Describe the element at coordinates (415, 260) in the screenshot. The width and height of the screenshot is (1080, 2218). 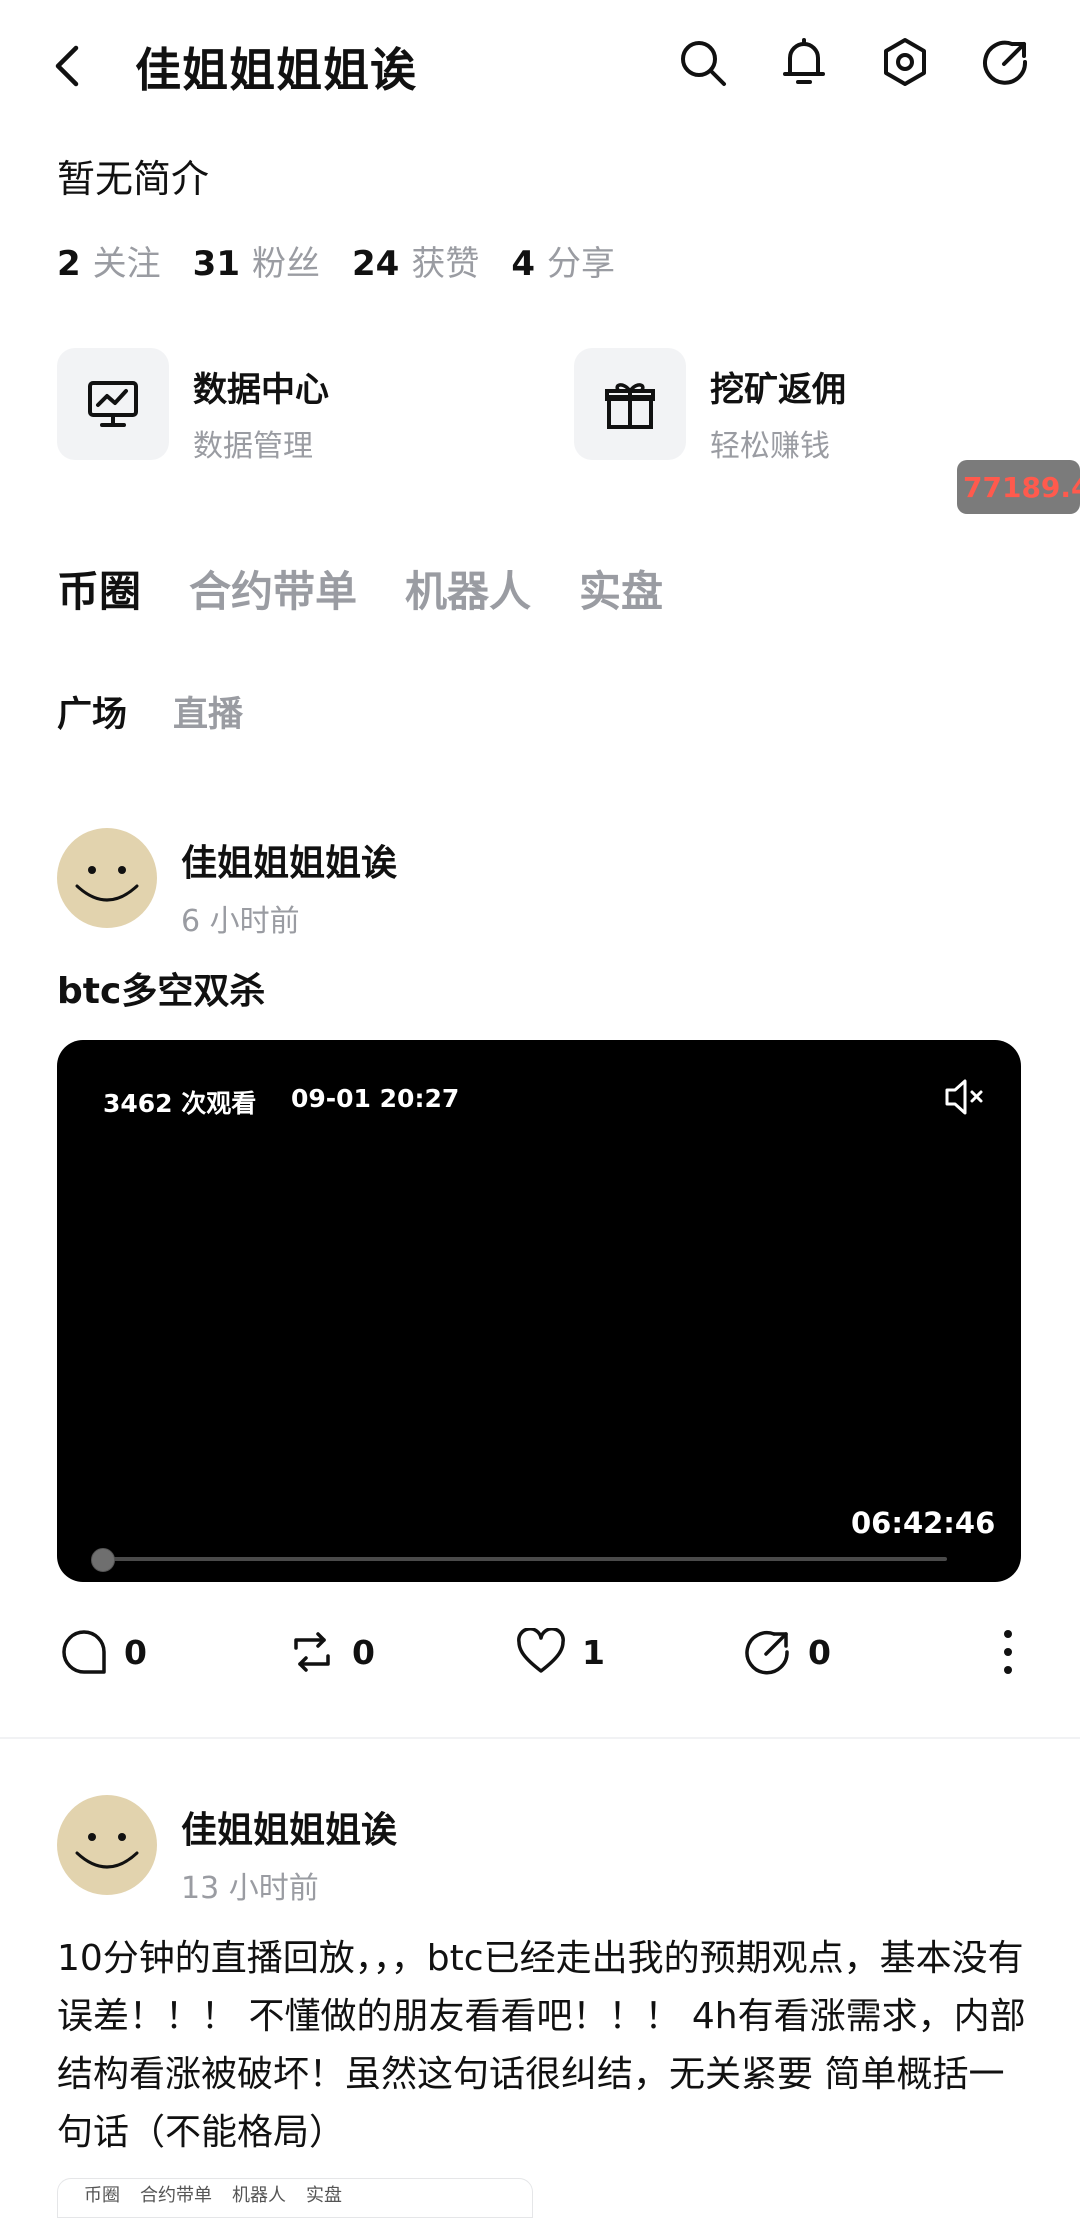
I see `stat-likes: 24 获赞` at that location.